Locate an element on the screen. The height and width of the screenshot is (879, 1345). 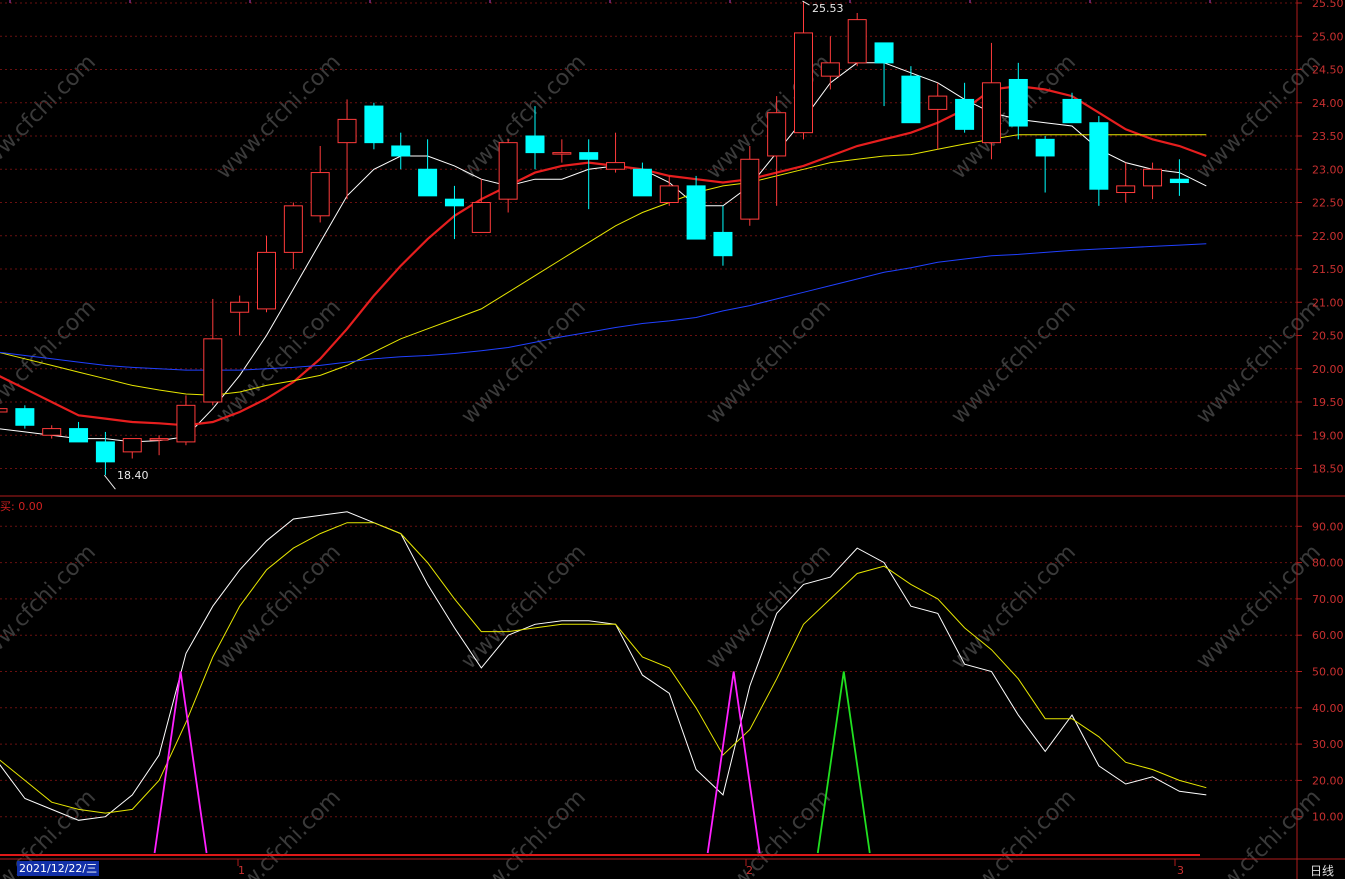
month-label-1: 1 is located at coordinates (241, 870).